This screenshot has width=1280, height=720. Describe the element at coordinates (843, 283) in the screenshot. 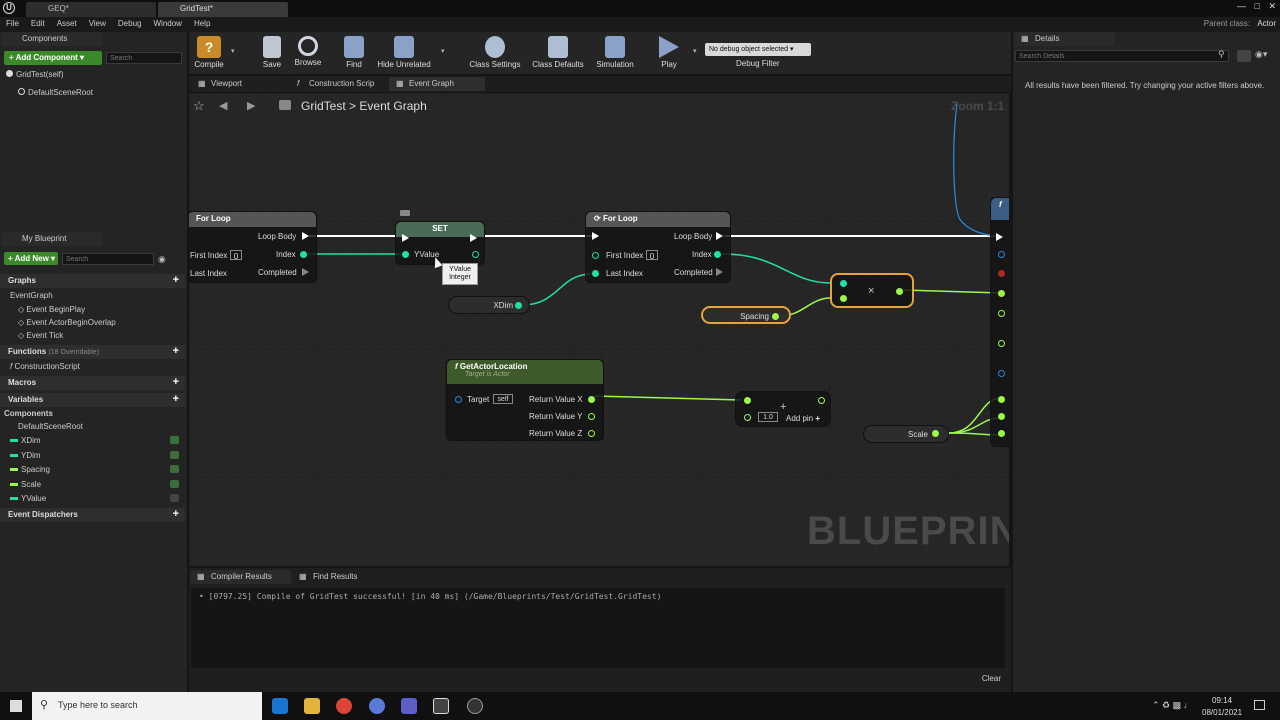

I see `multiply-in-a-pin` at that location.